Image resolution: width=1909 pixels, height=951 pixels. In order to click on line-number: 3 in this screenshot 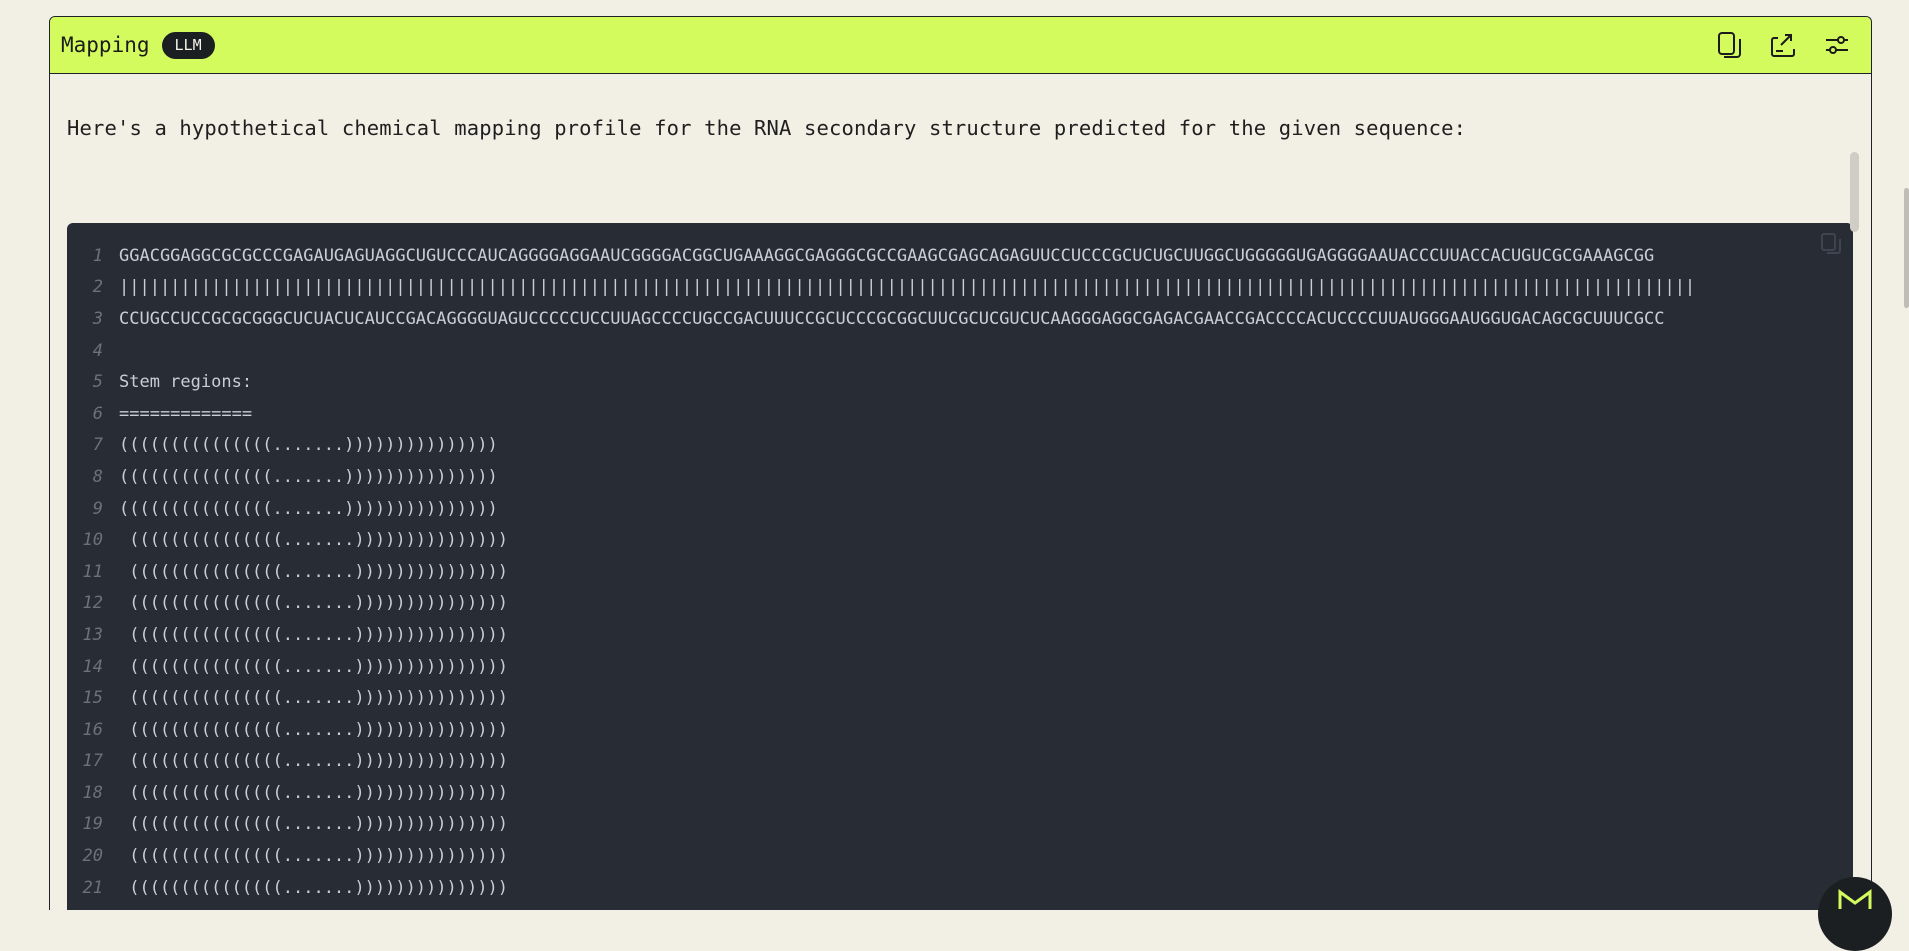, I will do `click(97, 318)`.